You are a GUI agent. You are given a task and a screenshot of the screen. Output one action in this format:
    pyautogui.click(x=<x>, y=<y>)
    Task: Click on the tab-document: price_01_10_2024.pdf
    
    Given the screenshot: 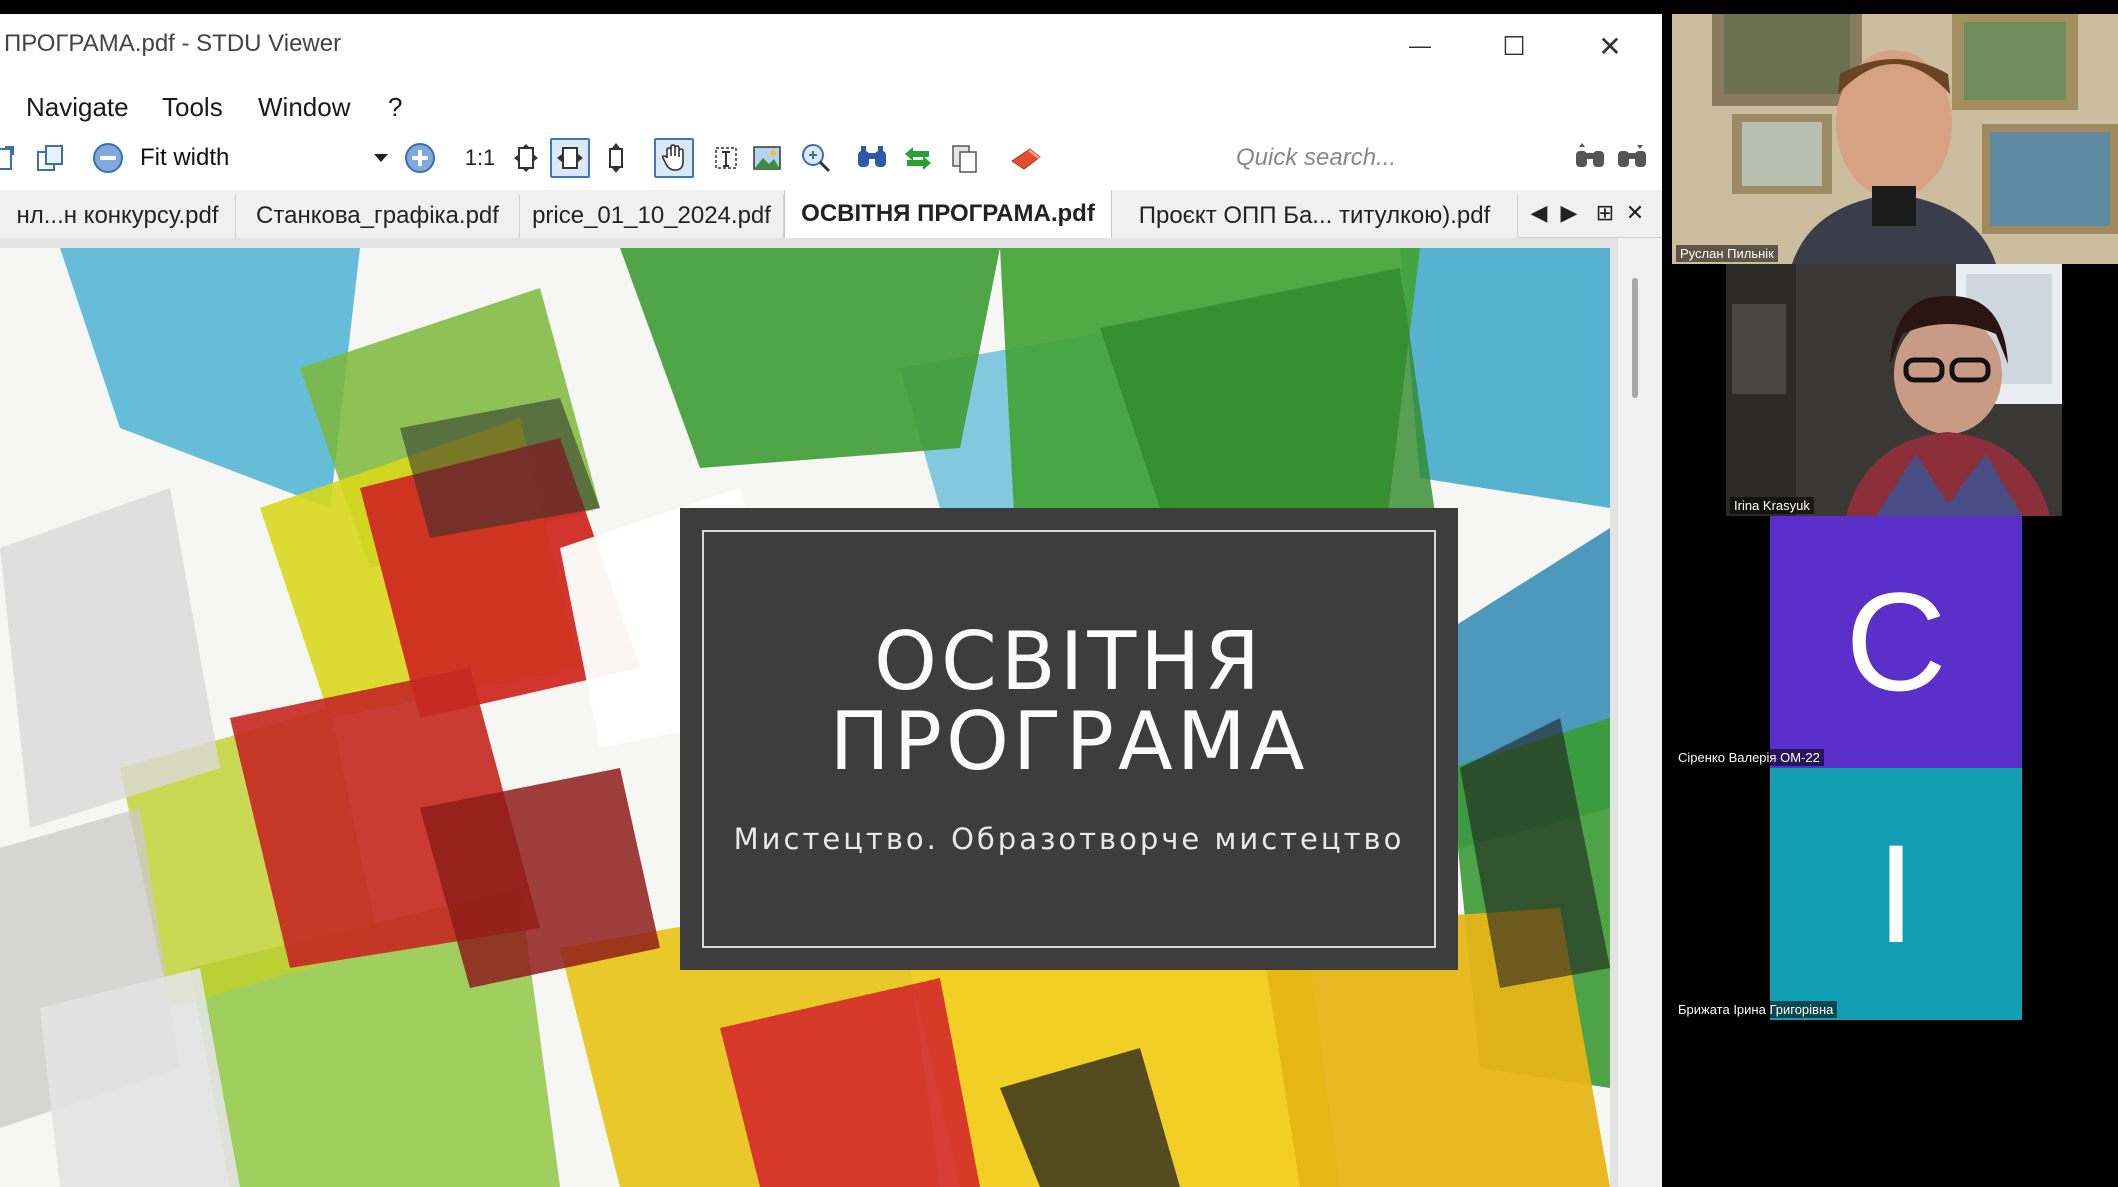 What is the action you would take?
    pyautogui.click(x=652, y=216)
    